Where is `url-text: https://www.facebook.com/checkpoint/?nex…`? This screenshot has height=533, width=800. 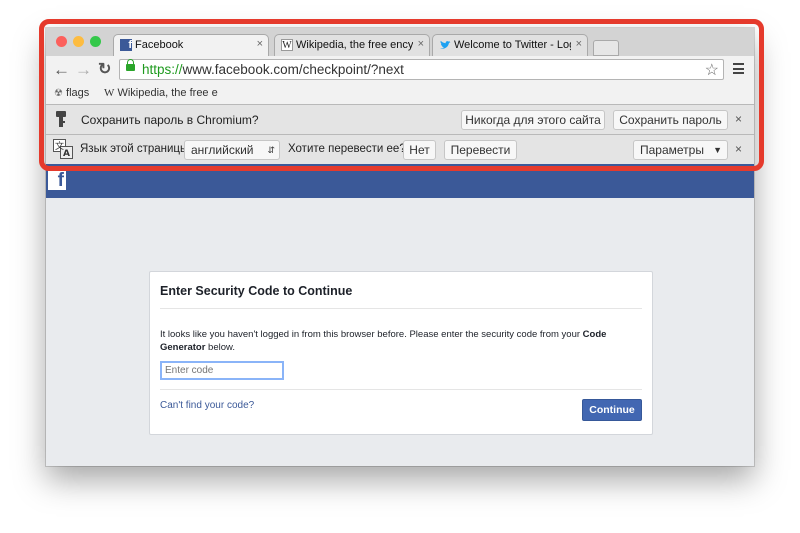 url-text: https://www.facebook.com/checkpoint/?nex… is located at coordinates (273, 69).